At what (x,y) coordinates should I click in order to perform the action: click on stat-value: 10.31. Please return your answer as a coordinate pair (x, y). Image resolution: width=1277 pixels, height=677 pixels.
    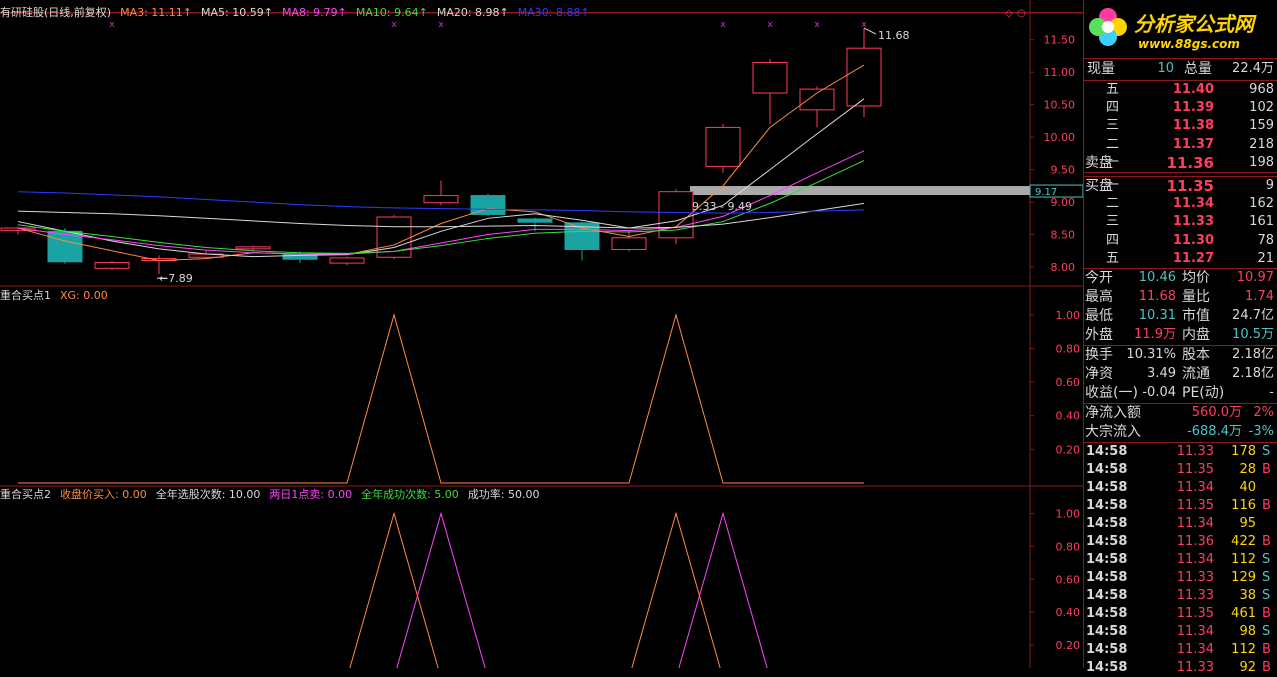
    Looking at the image, I should click on (1157, 315).